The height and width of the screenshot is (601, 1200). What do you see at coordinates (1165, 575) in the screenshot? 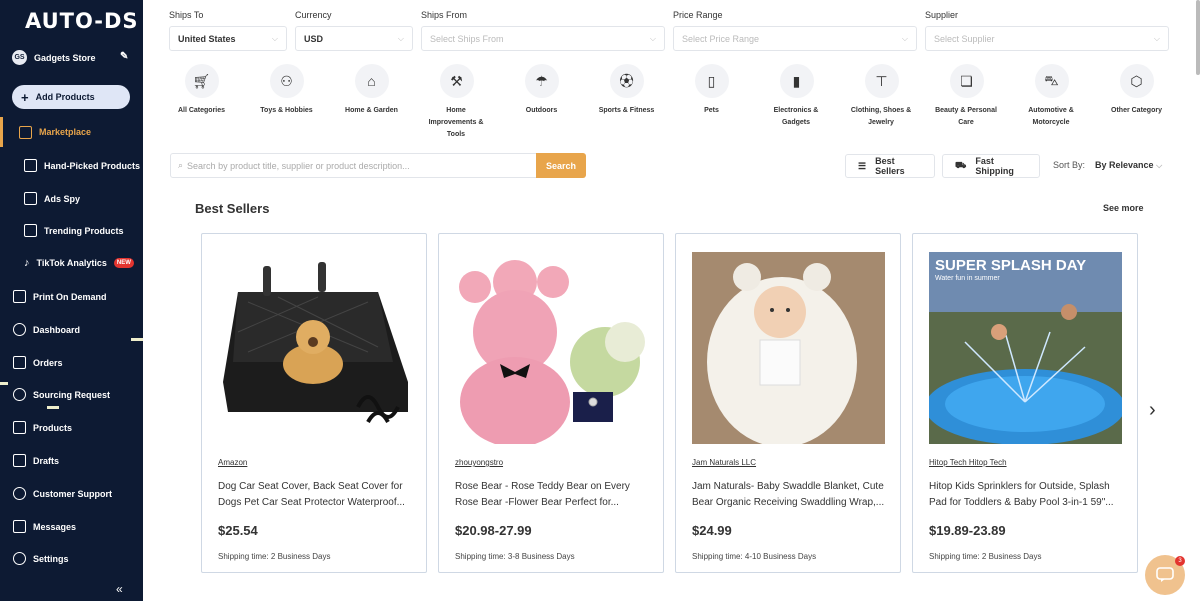
I see `chat-launcher-button: 3` at bounding box center [1165, 575].